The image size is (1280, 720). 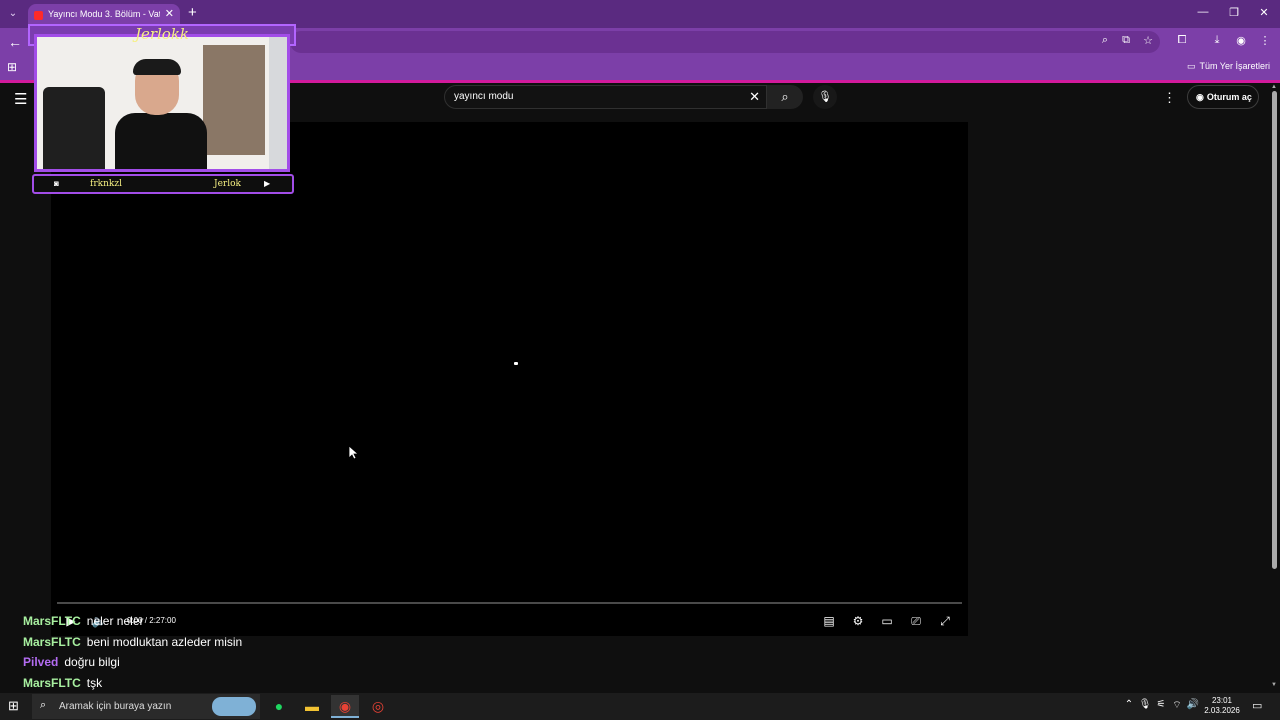 I want to click on restore-icon: ❐, so click(x=1234, y=12).